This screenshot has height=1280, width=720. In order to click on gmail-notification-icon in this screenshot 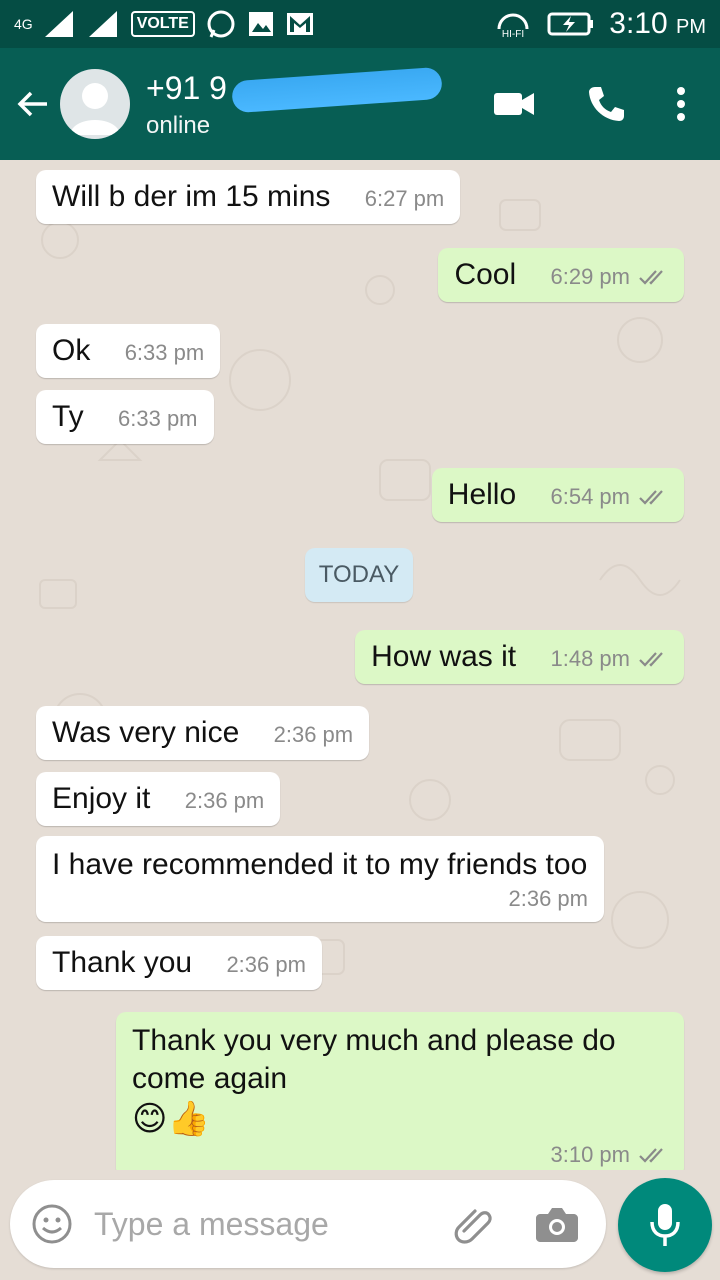, I will do `click(299, 24)`.